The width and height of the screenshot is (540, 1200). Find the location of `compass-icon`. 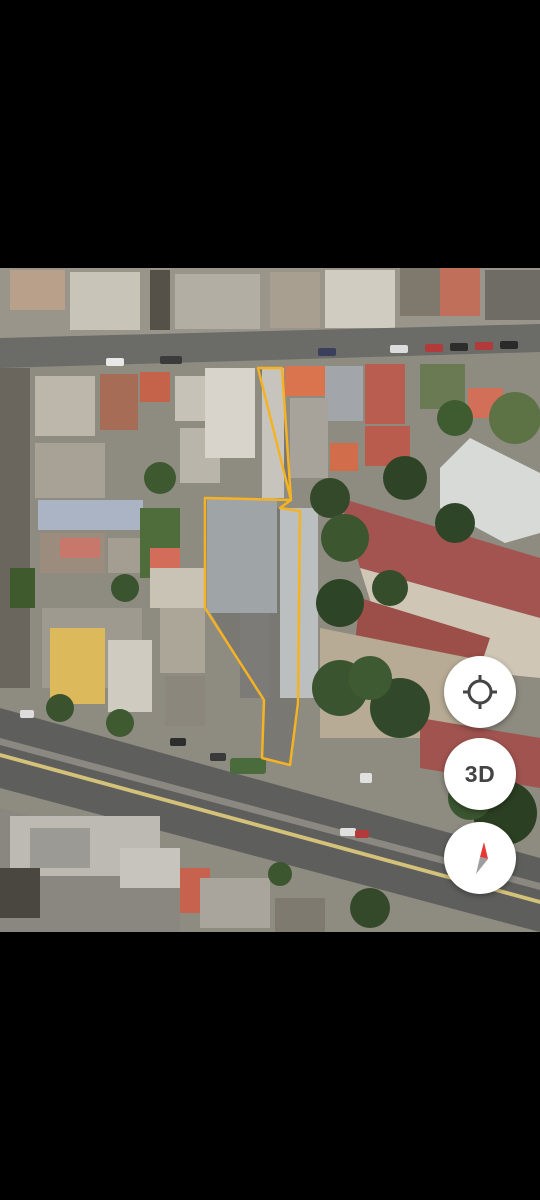

compass-icon is located at coordinates (480, 858).